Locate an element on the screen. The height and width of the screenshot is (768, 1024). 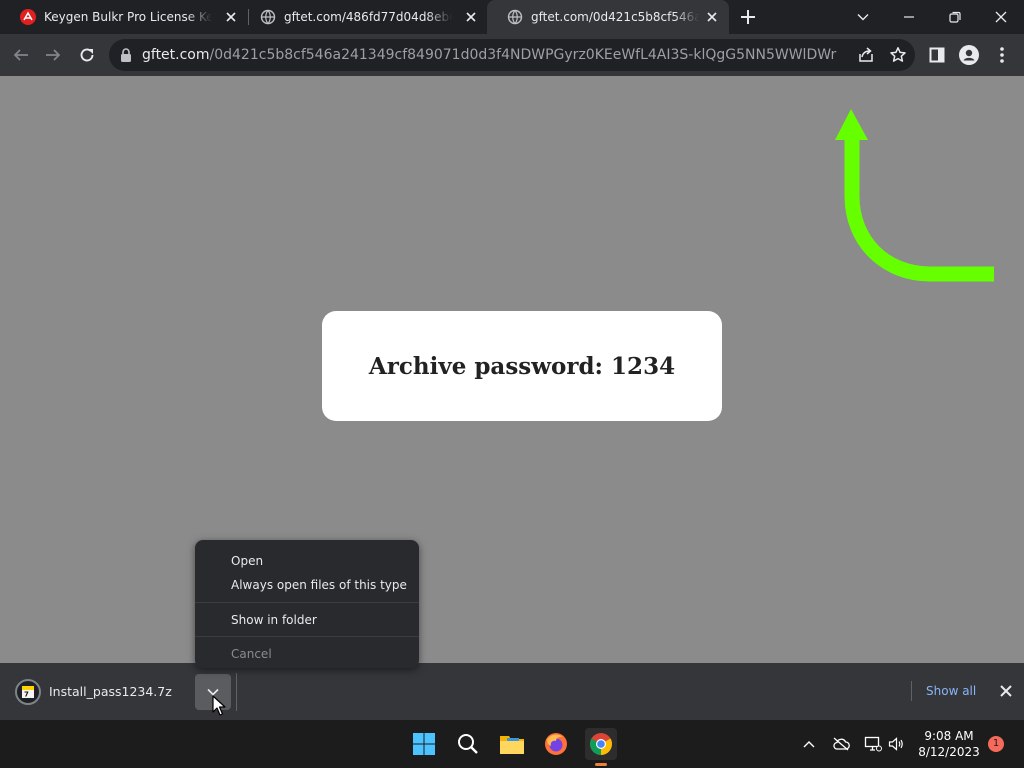
kebab-menu-icon is located at coordinates (1002, 55).